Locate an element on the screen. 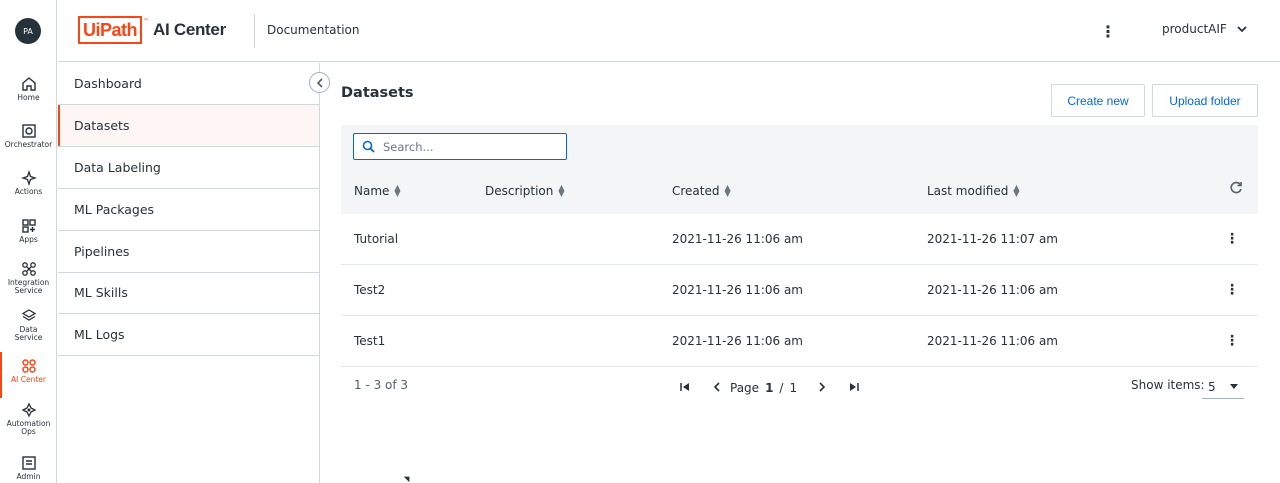 This screenshot has height=483, width=1280. rail-item-label: Home is located at coordinates (28, 97).